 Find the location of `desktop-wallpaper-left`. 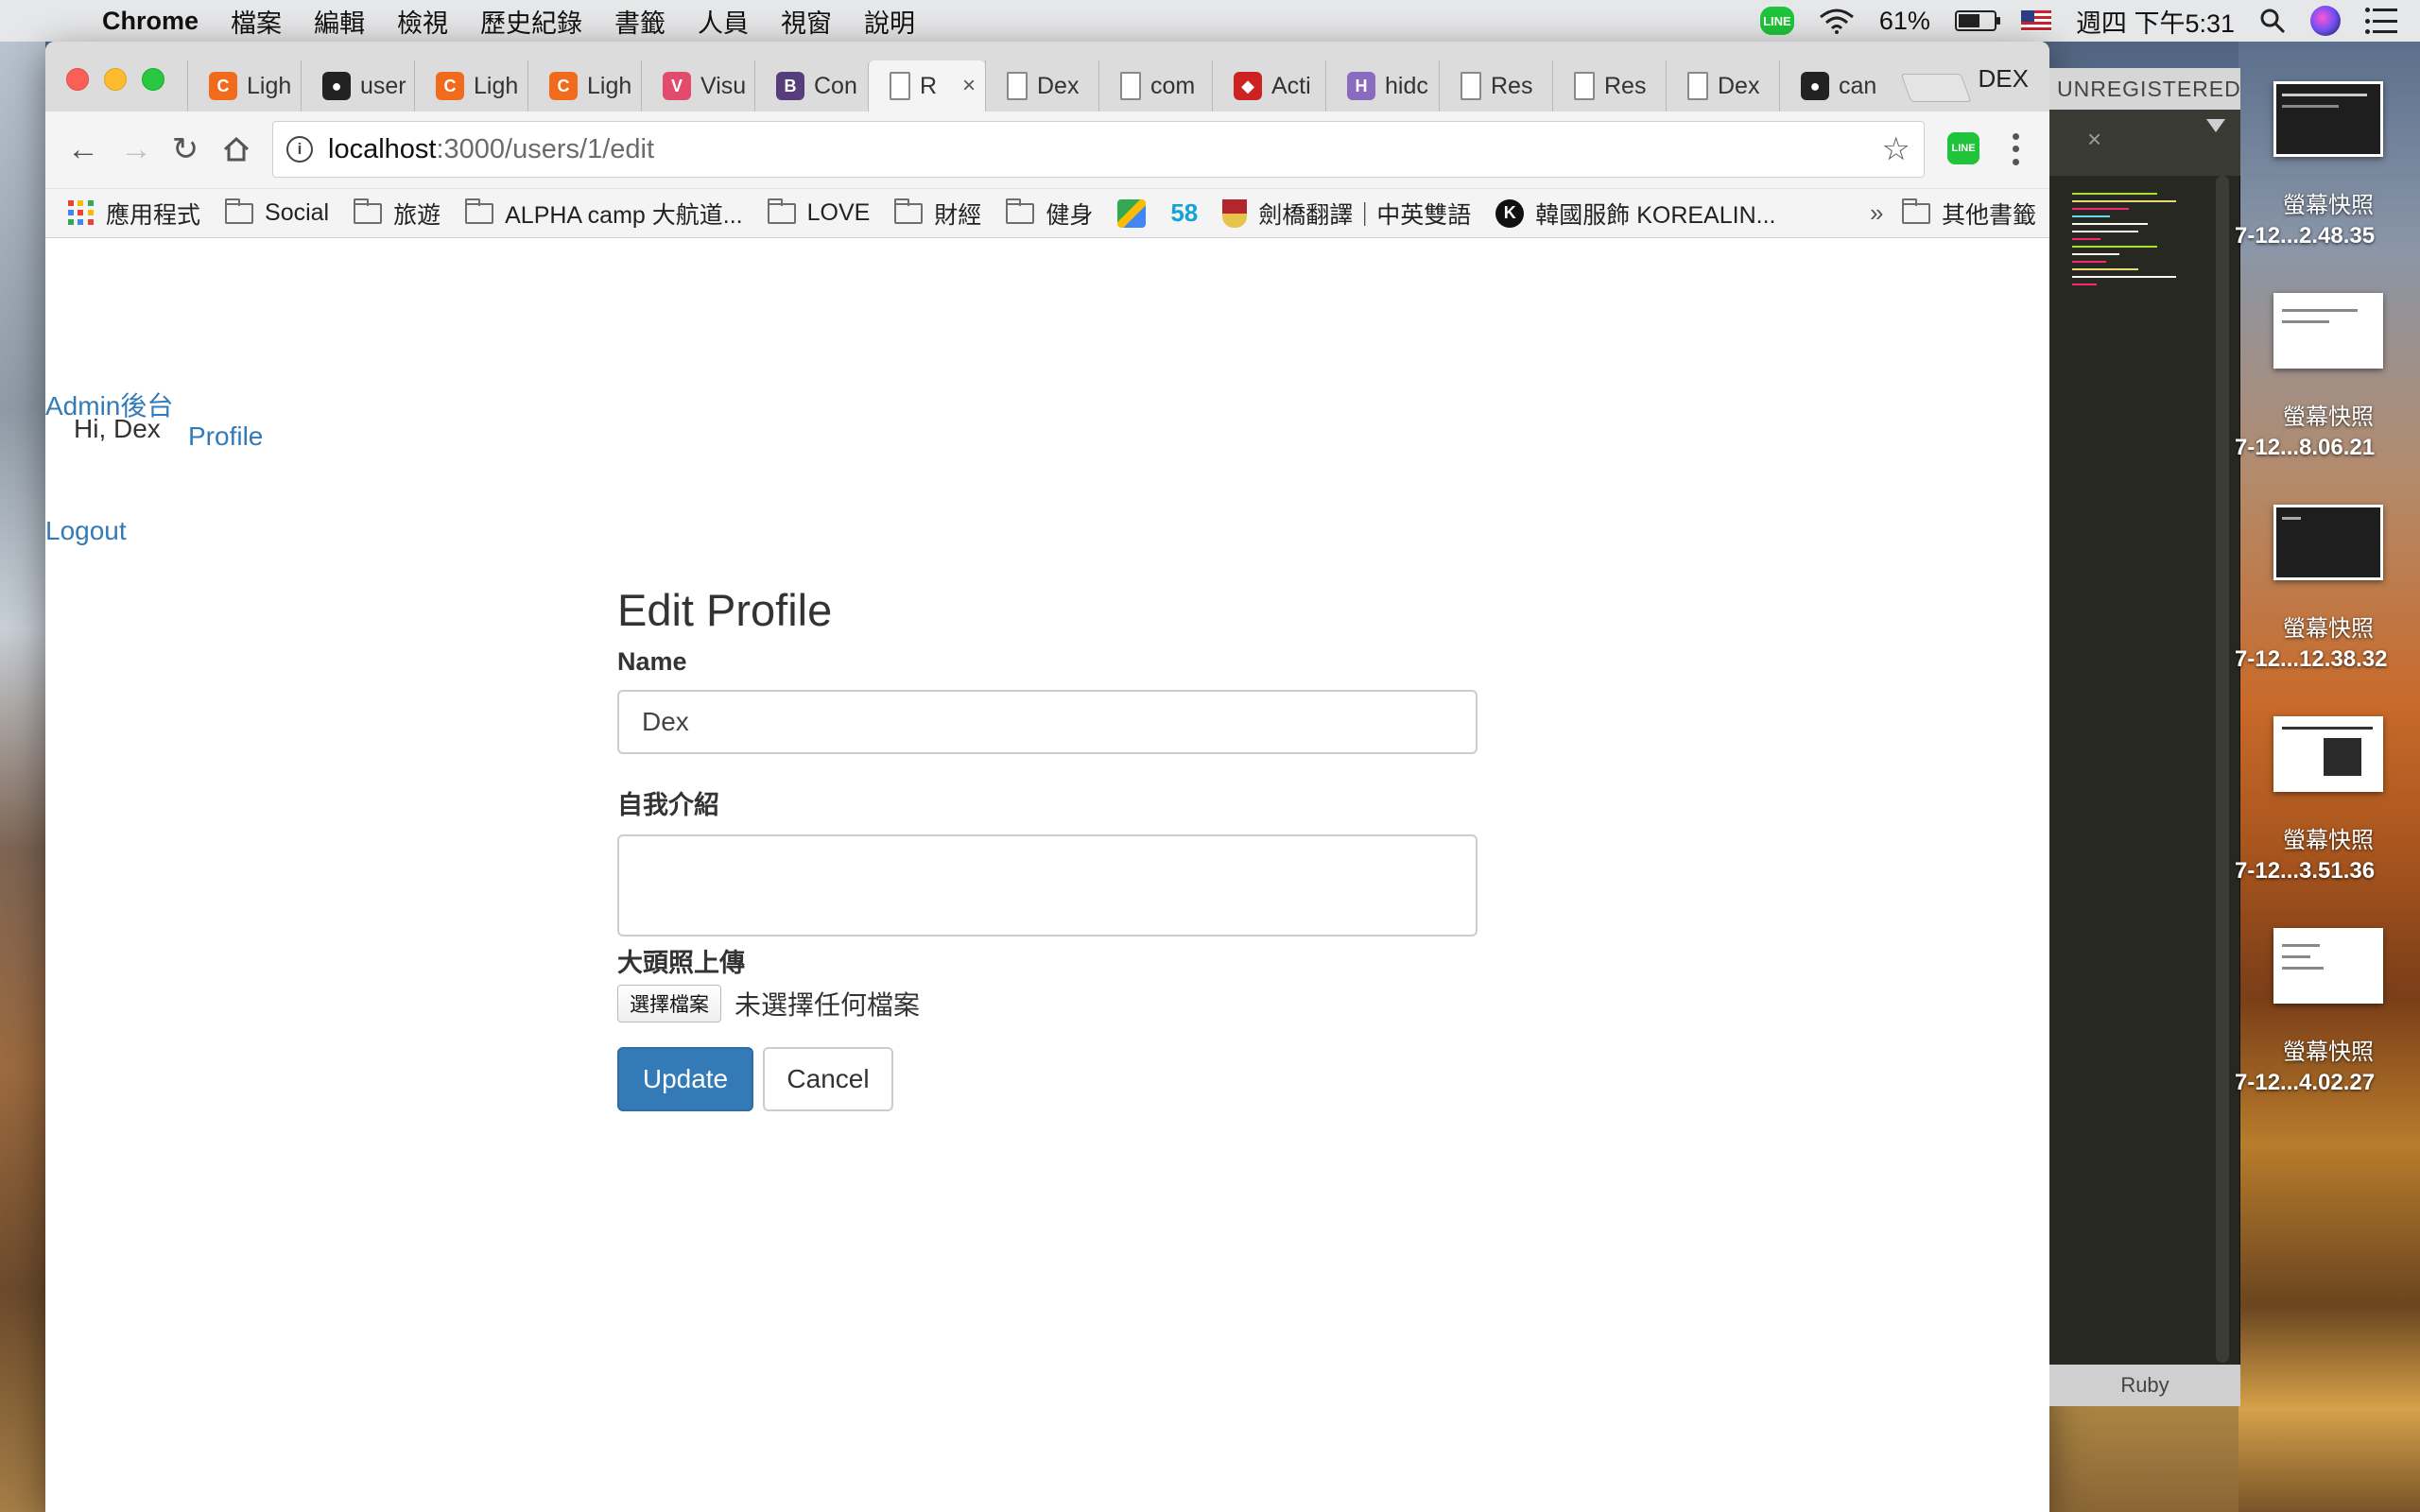

desktop-wallpaper-left is located at coordinates (22, 777).